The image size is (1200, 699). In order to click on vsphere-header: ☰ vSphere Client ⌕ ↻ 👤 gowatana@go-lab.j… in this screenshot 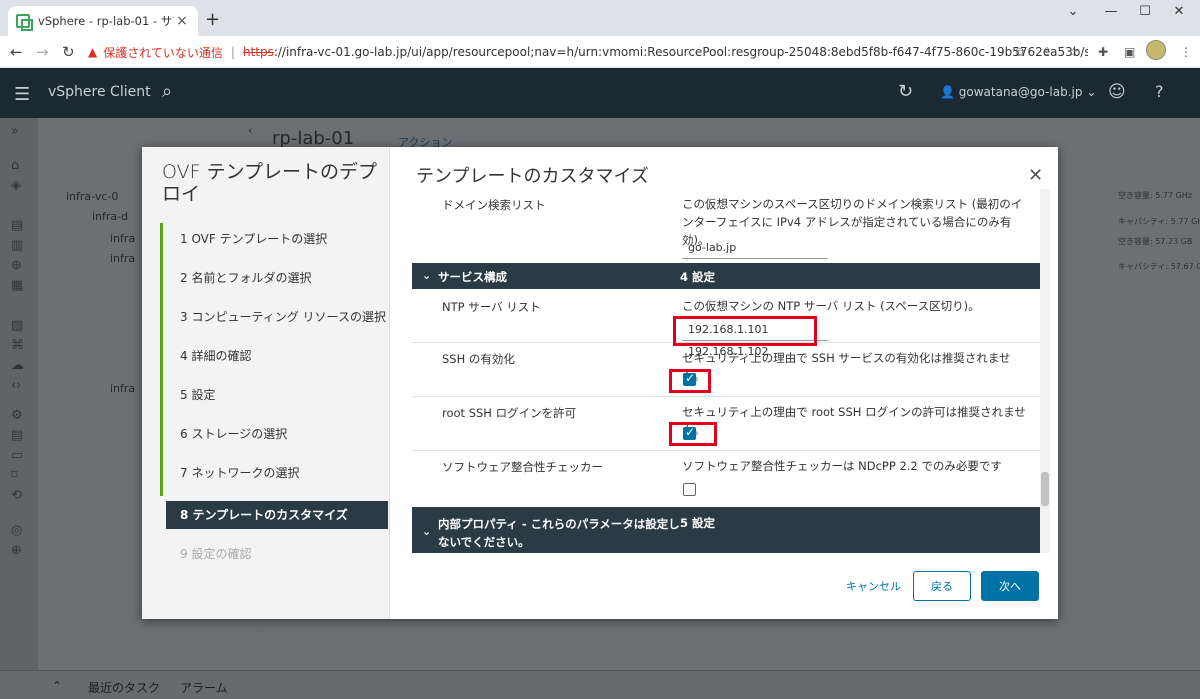, I will do `click(600, 93)`.